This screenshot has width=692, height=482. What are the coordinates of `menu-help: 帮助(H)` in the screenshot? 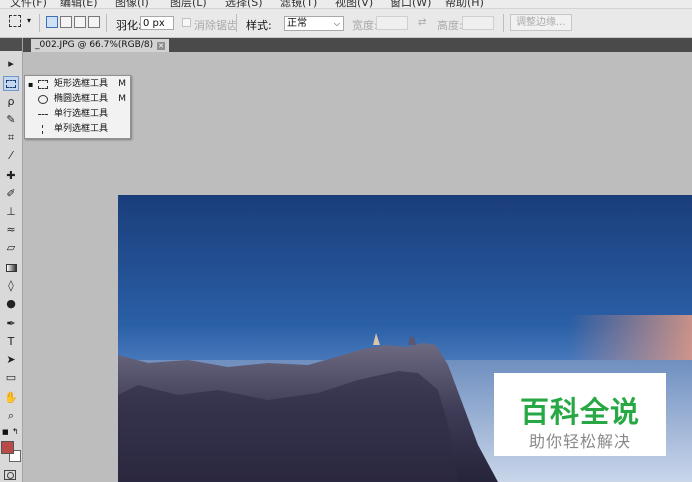 It's located at (464, 4).